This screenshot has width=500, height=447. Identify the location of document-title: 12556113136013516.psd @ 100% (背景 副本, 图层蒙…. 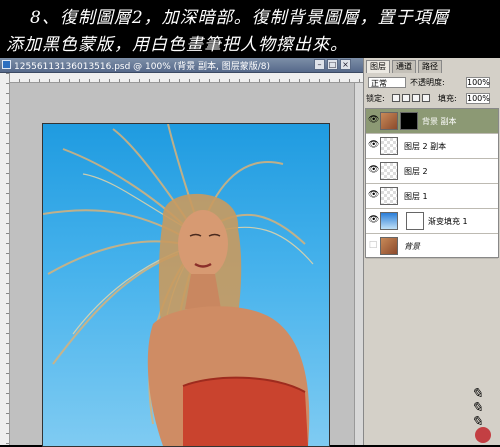
(142, 67).